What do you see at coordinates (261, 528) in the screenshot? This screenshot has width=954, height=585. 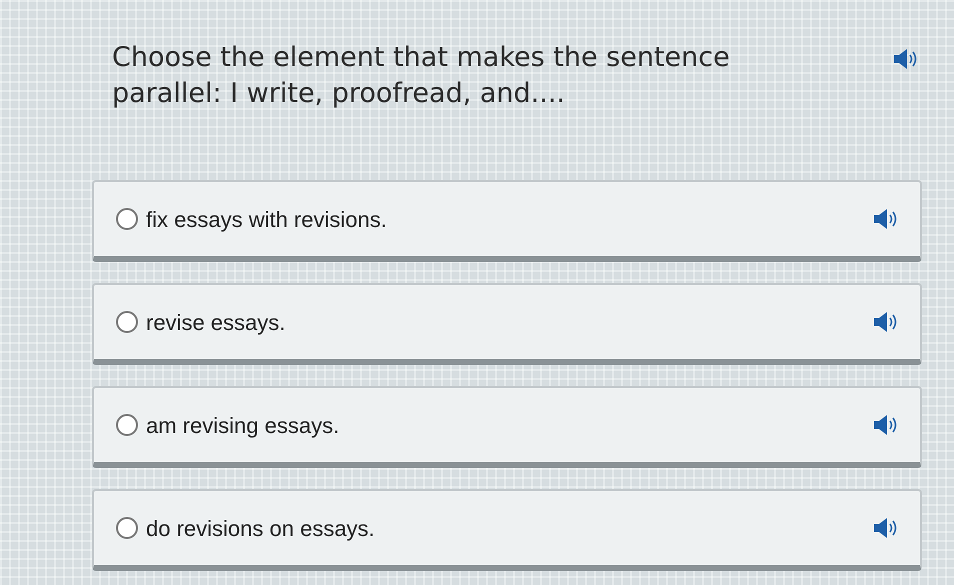 I see `option-text: do revisions on essays.` at bounding box center [261, 528].